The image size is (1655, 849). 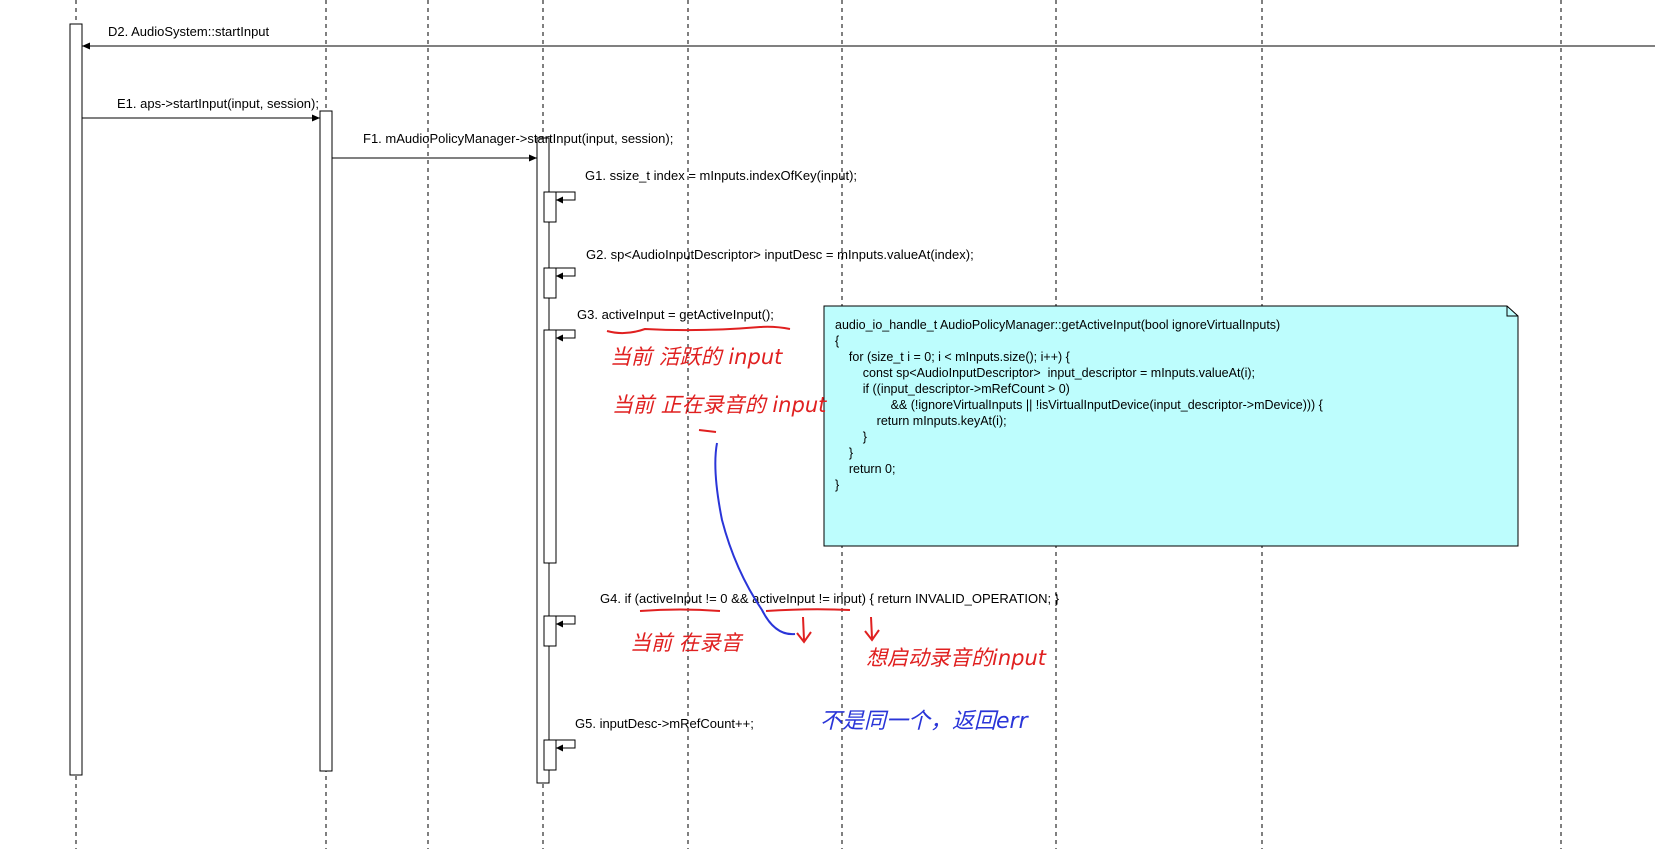 I want to click on code-line: return mInputs.keyAt(i);, so click(x=921, y=421).